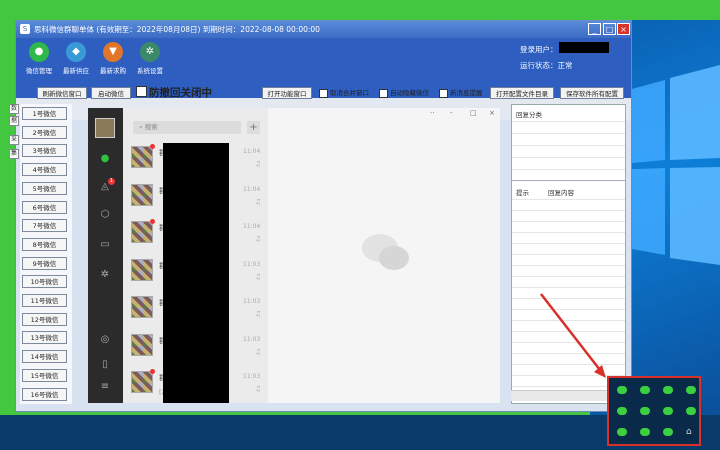 The image size is (720, 450). I want to click on wechat-account-button: 13号微信, so click(44, 338).